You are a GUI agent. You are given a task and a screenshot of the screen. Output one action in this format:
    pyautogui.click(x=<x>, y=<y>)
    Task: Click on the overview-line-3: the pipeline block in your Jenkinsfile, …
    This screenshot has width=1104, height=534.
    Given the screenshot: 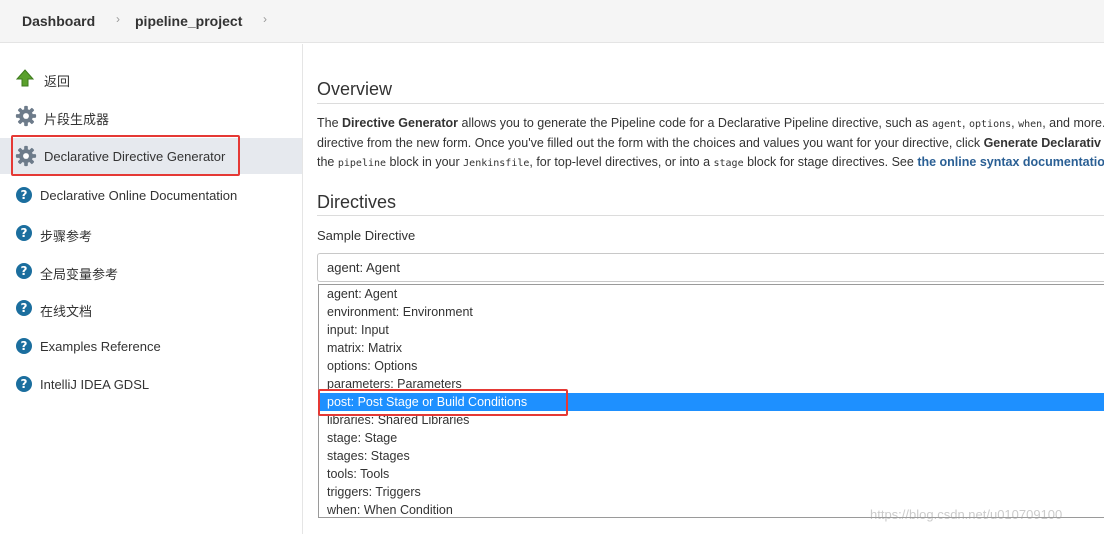 What is the action you would take?
    pyautogui.click(x=710, y=163)
    